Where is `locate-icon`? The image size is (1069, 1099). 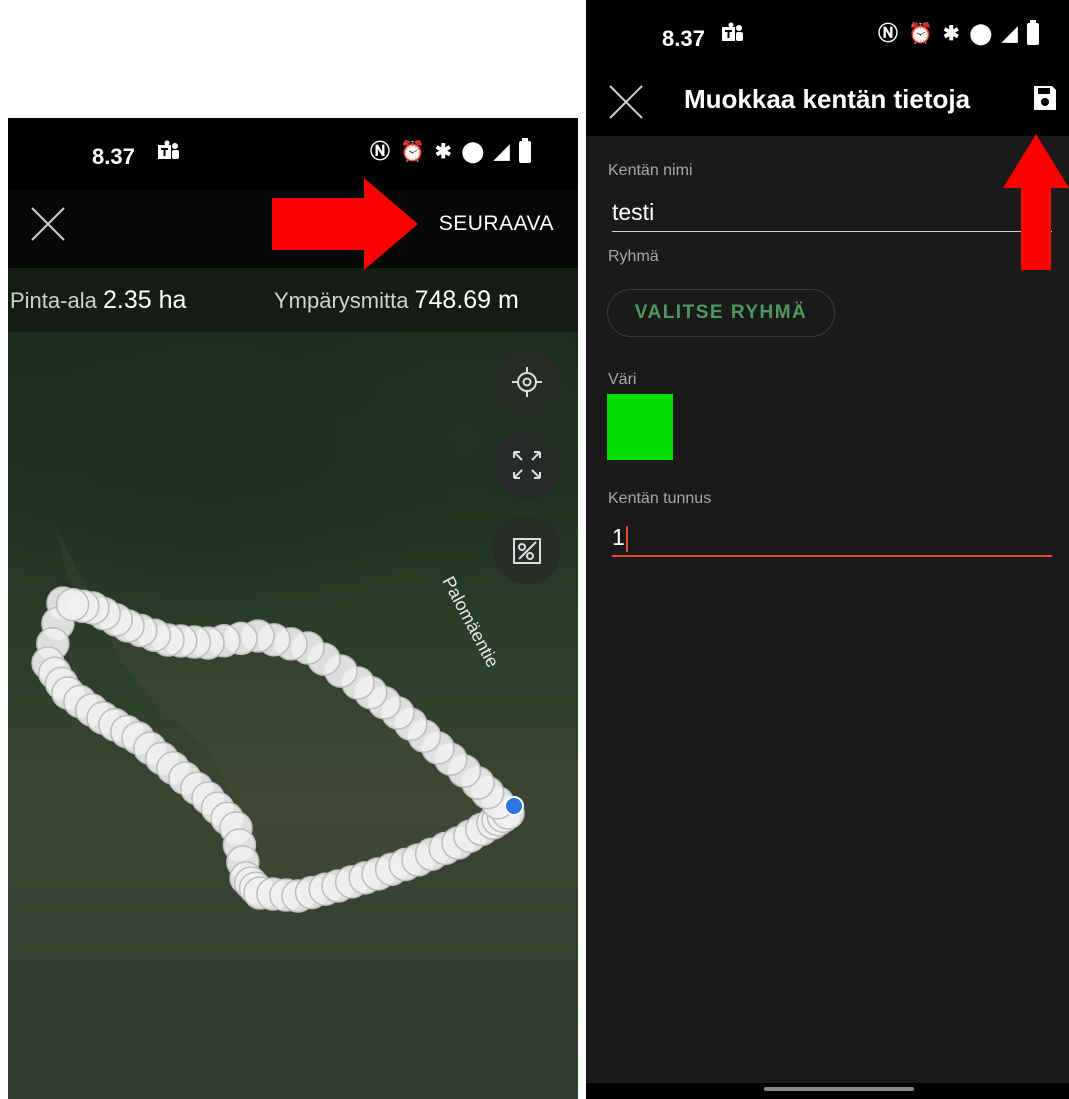 locate-icon is located at coordinates (527, 382).